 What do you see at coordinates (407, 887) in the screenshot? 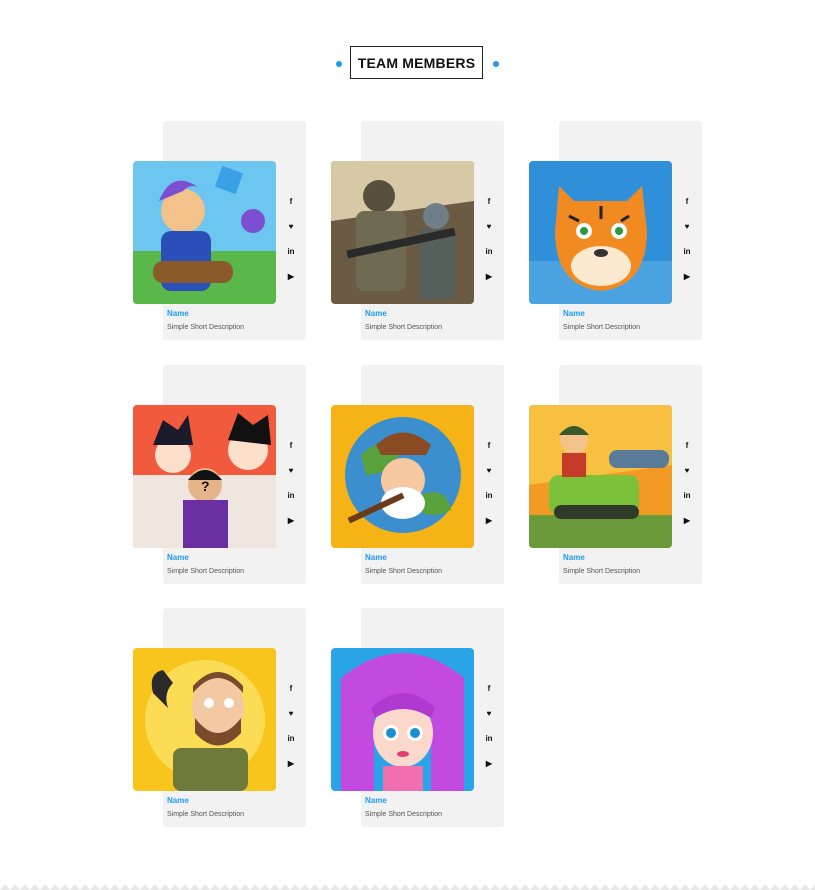
I see `footer-zigzag-divider` at bounding box center [407, 887].